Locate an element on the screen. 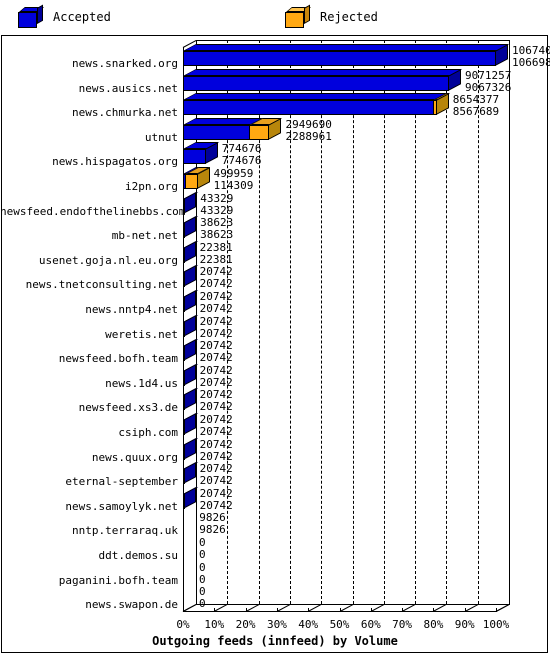 The width and height of the screenshot is (550, 655). xtick-label-100: 100% is located at coordinates (496, 624).